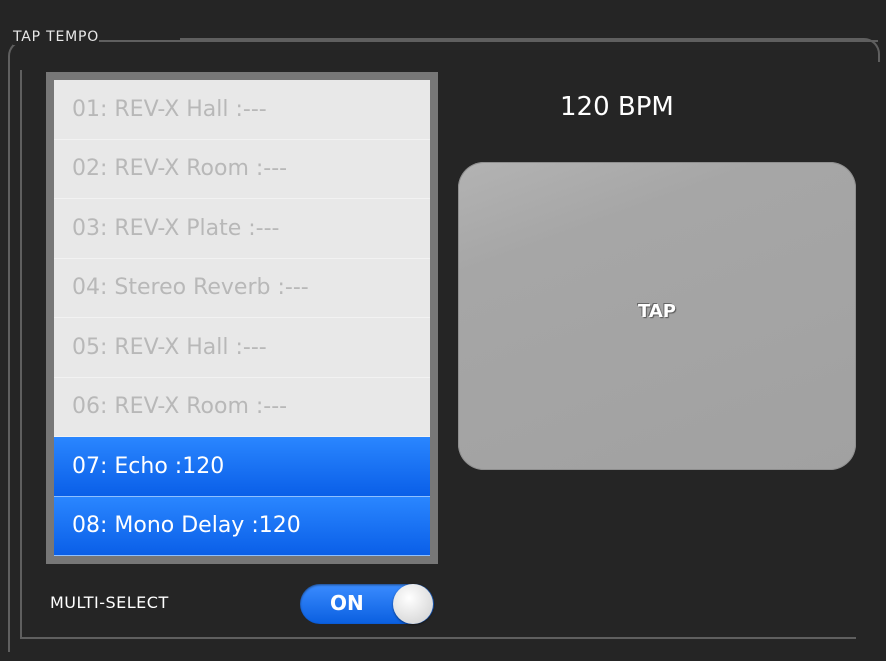 The height and width of the screenshot is (661, 886). I want to click on list-item-selected: 08: Mono Delay :120, so click(242, 526).